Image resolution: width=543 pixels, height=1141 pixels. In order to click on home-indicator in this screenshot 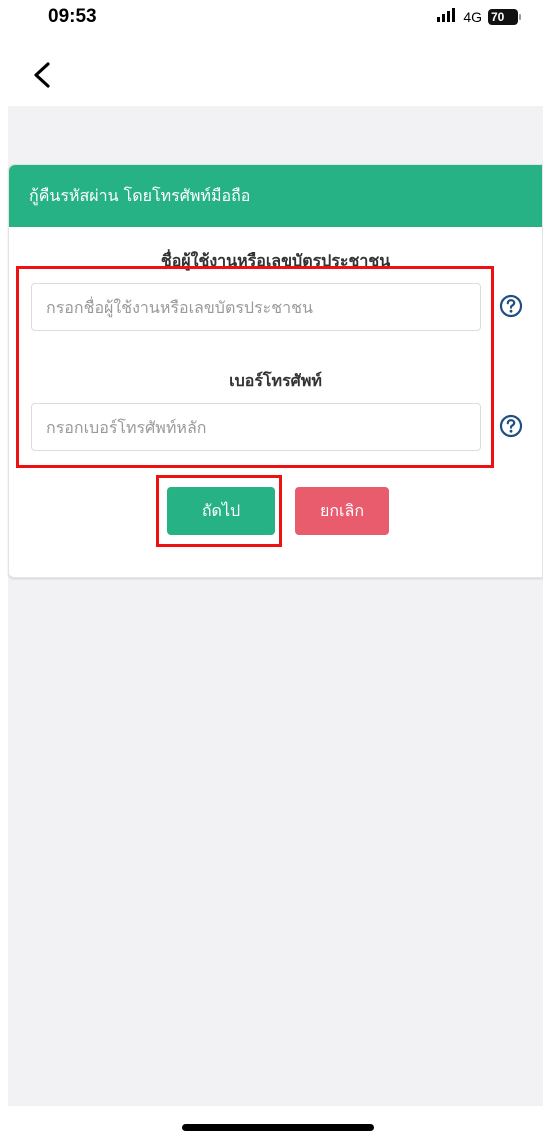, I will do `click(278, 1127)`.